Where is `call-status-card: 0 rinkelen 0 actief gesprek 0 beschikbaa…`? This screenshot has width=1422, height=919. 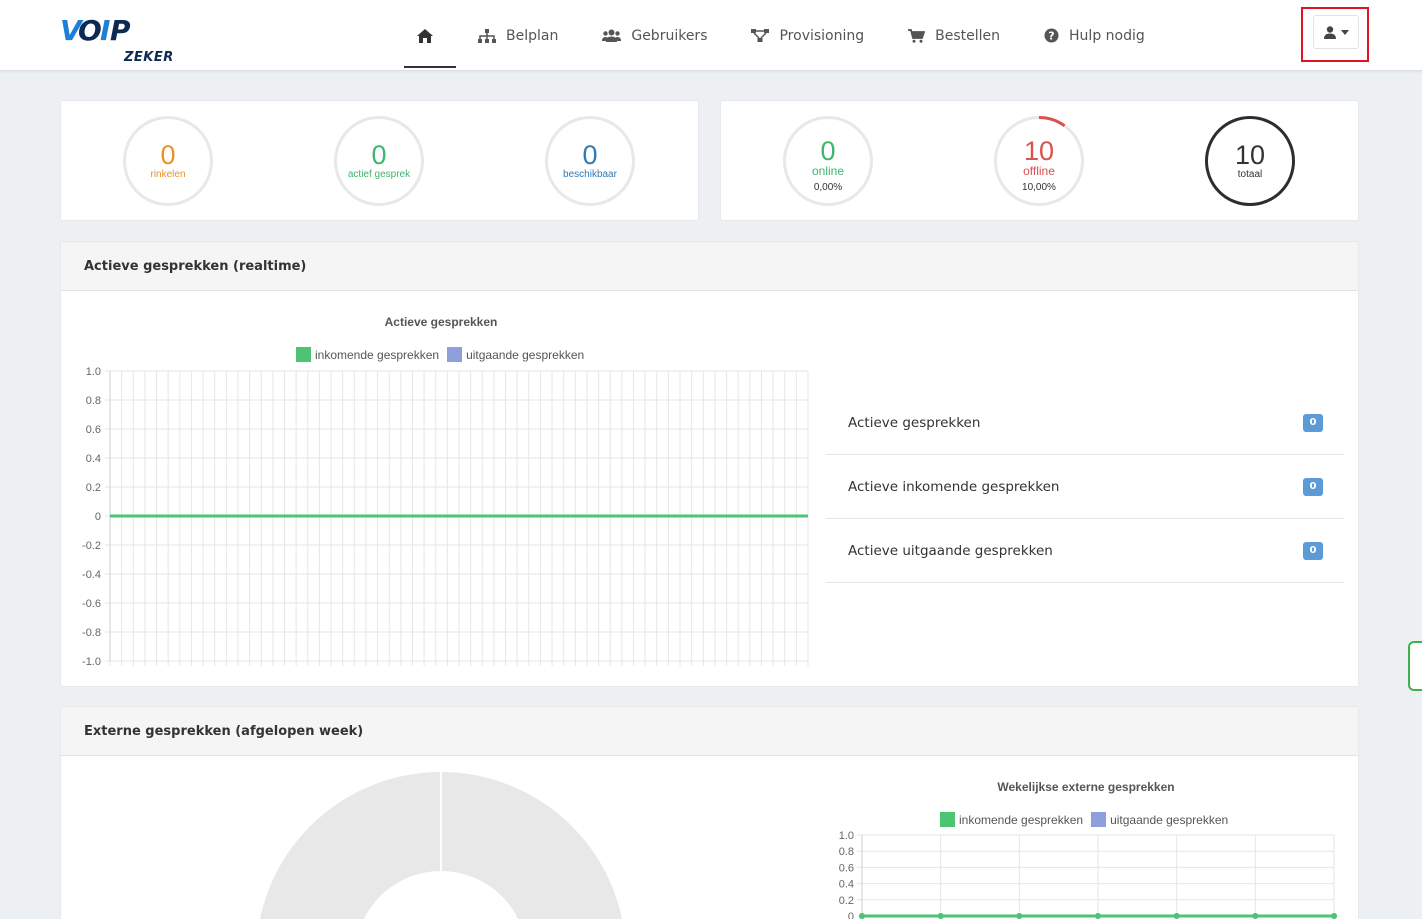
call-status-card: 0 rinkelen 0 actief gesprek 0 beschikbaa… is located at coordinates (379, 160).